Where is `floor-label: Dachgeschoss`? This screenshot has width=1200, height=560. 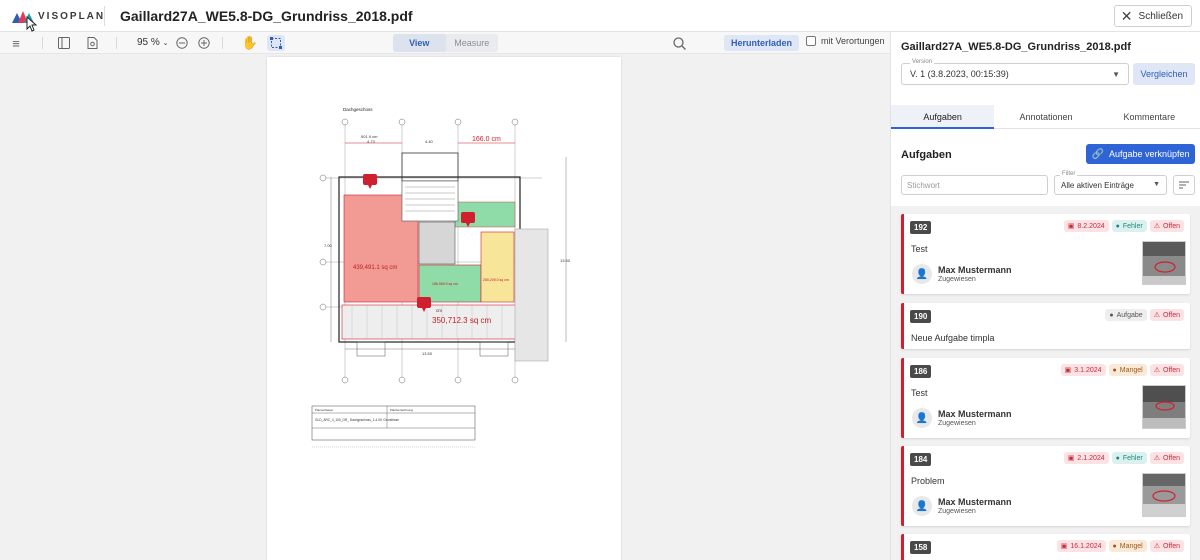 floor-label: Dachgeschoss is located at coordinates (358, 109).